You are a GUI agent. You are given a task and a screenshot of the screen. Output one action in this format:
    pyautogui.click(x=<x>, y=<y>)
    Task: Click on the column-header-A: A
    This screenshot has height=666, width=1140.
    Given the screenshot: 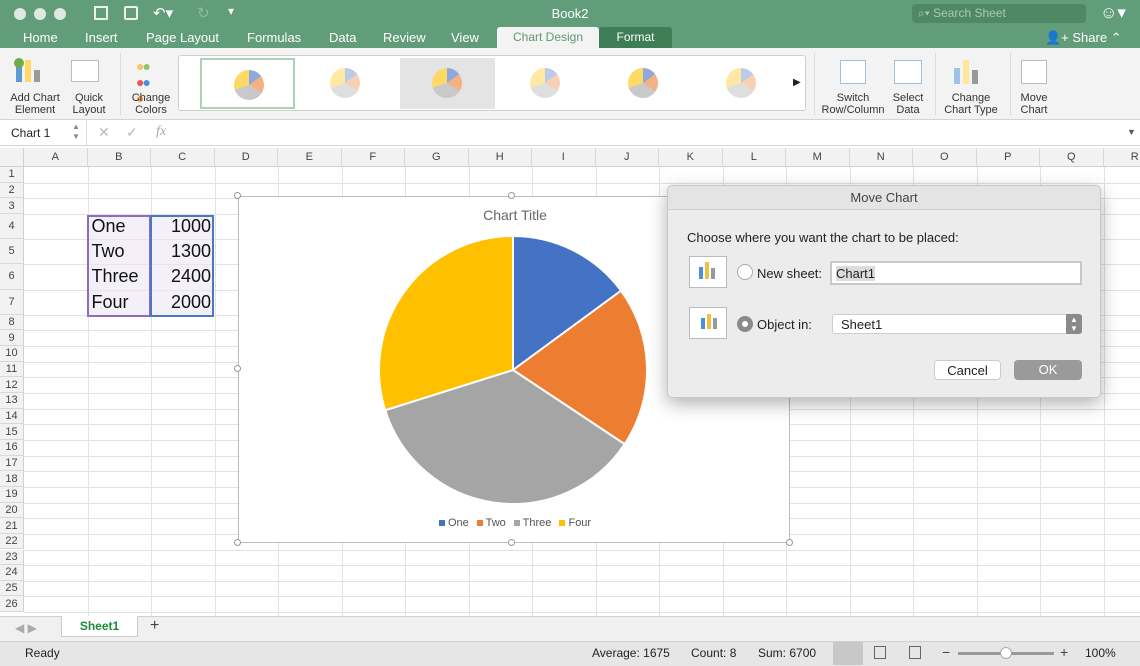 What is the action you would take?
    pyautogui.click(x=56, y=157)
    